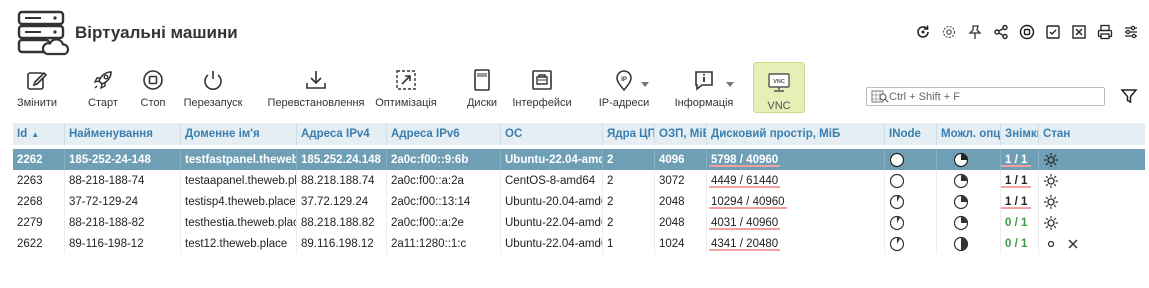 Image resolution: width=1149 pixels, height=288 pixels. I want to click on cell-ipv4-value: 185.252.24.148, so click(341, 159).